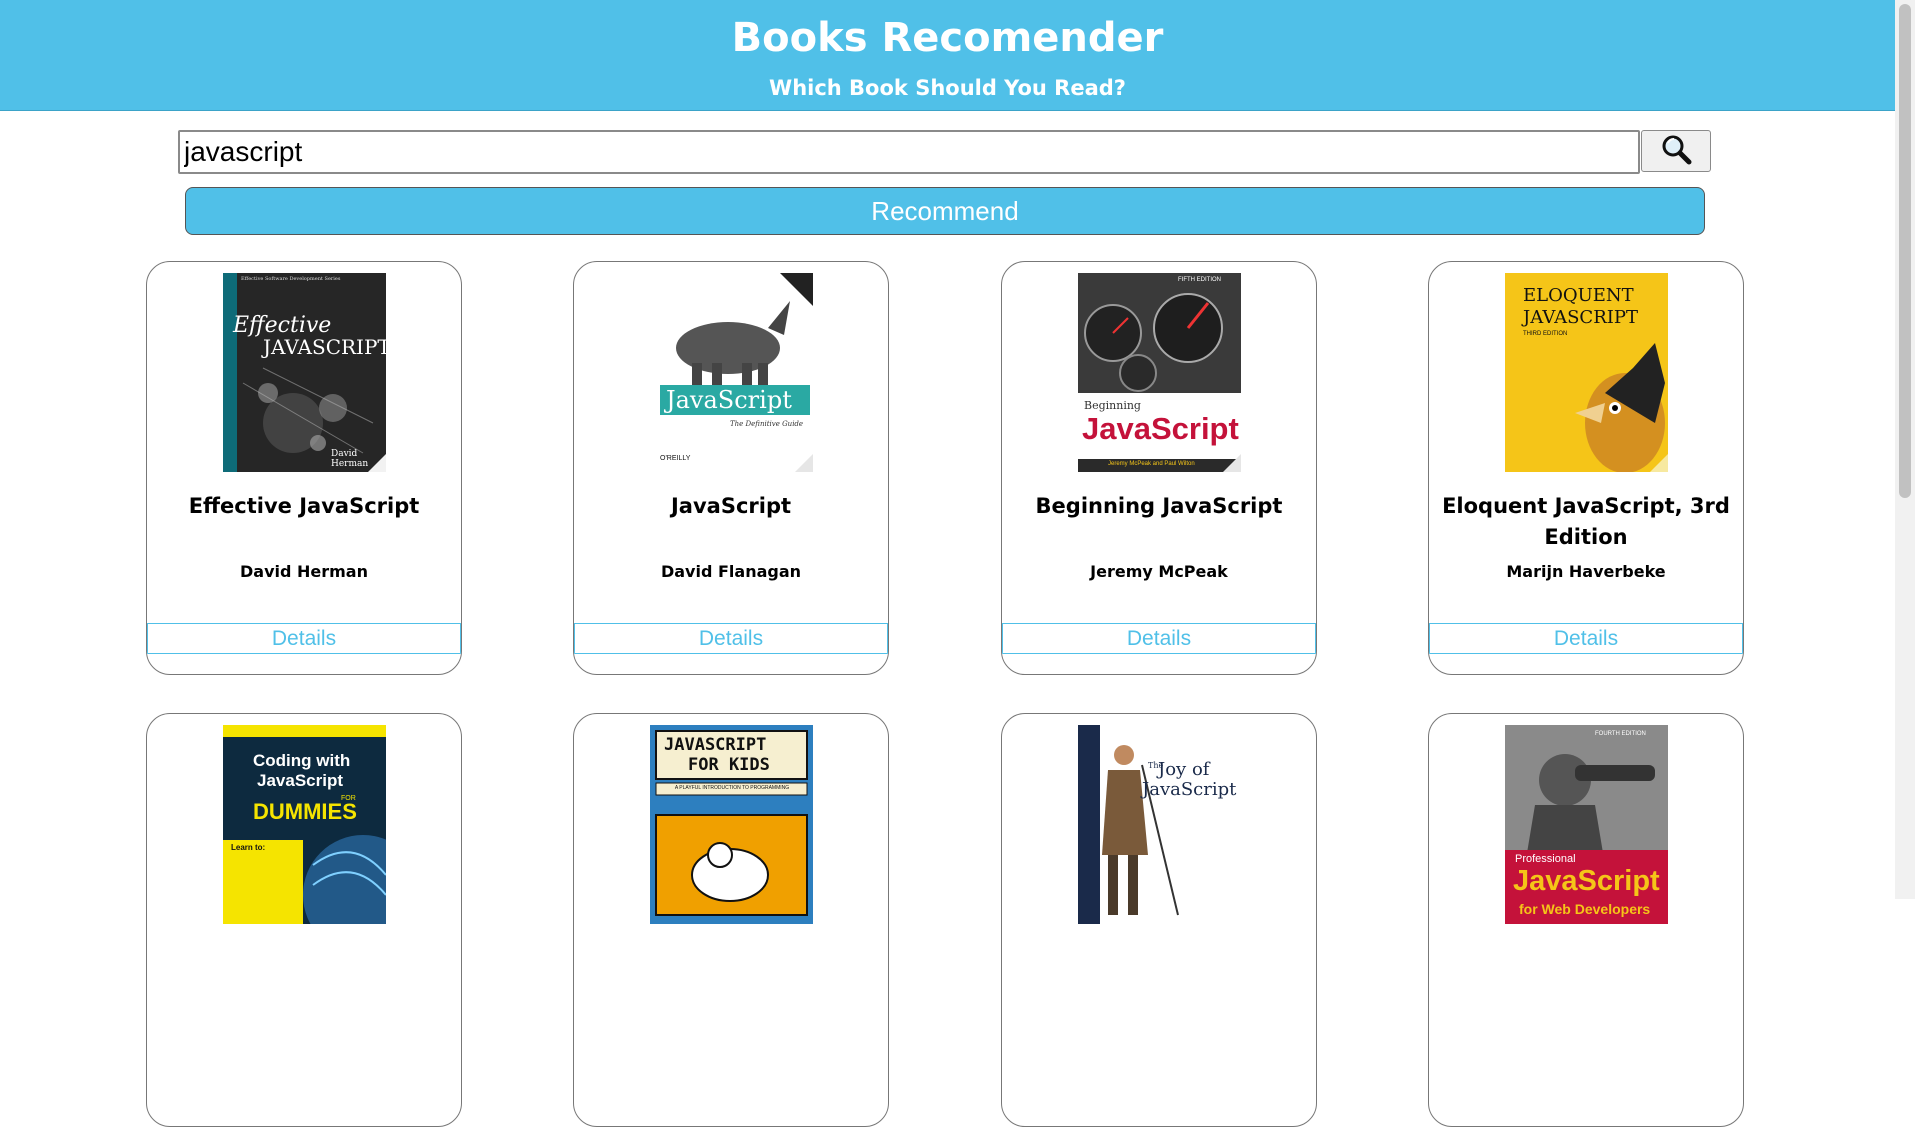 Image resolution: width=1915 pixels, height=1127 pixels. I want to click on app-title: Books Recomender, so click(947, 38).